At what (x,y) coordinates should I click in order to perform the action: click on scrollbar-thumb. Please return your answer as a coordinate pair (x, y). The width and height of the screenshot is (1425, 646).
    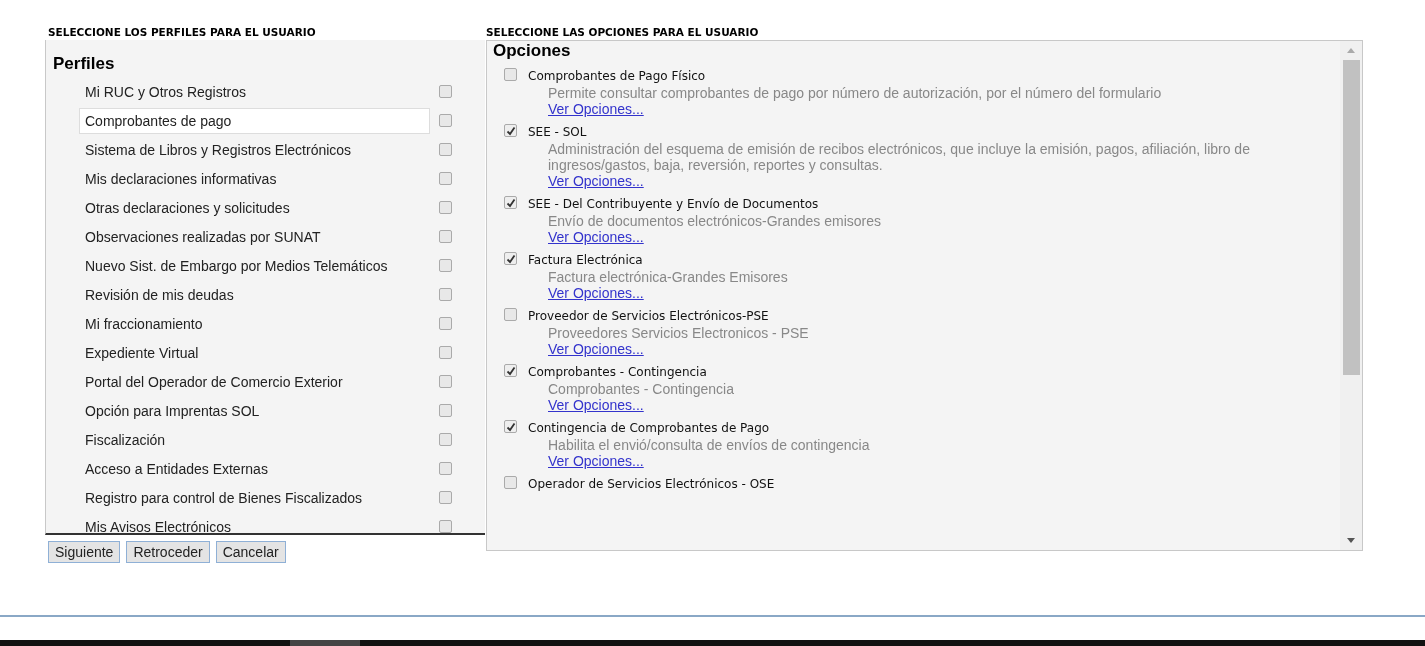
    Looking at the image, I should click on (1351, 217).